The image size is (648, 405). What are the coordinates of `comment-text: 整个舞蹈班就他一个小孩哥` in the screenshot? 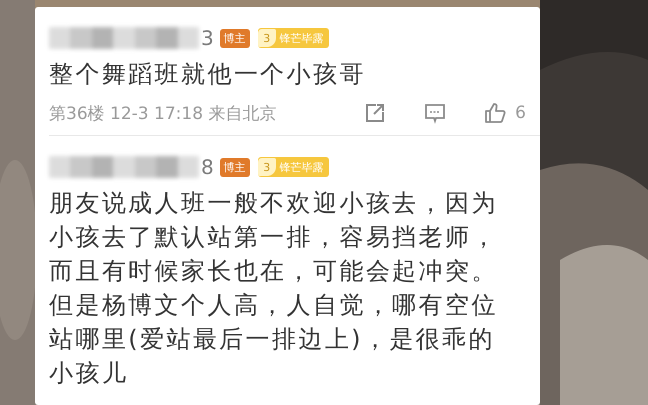 It's located at (208, 74).